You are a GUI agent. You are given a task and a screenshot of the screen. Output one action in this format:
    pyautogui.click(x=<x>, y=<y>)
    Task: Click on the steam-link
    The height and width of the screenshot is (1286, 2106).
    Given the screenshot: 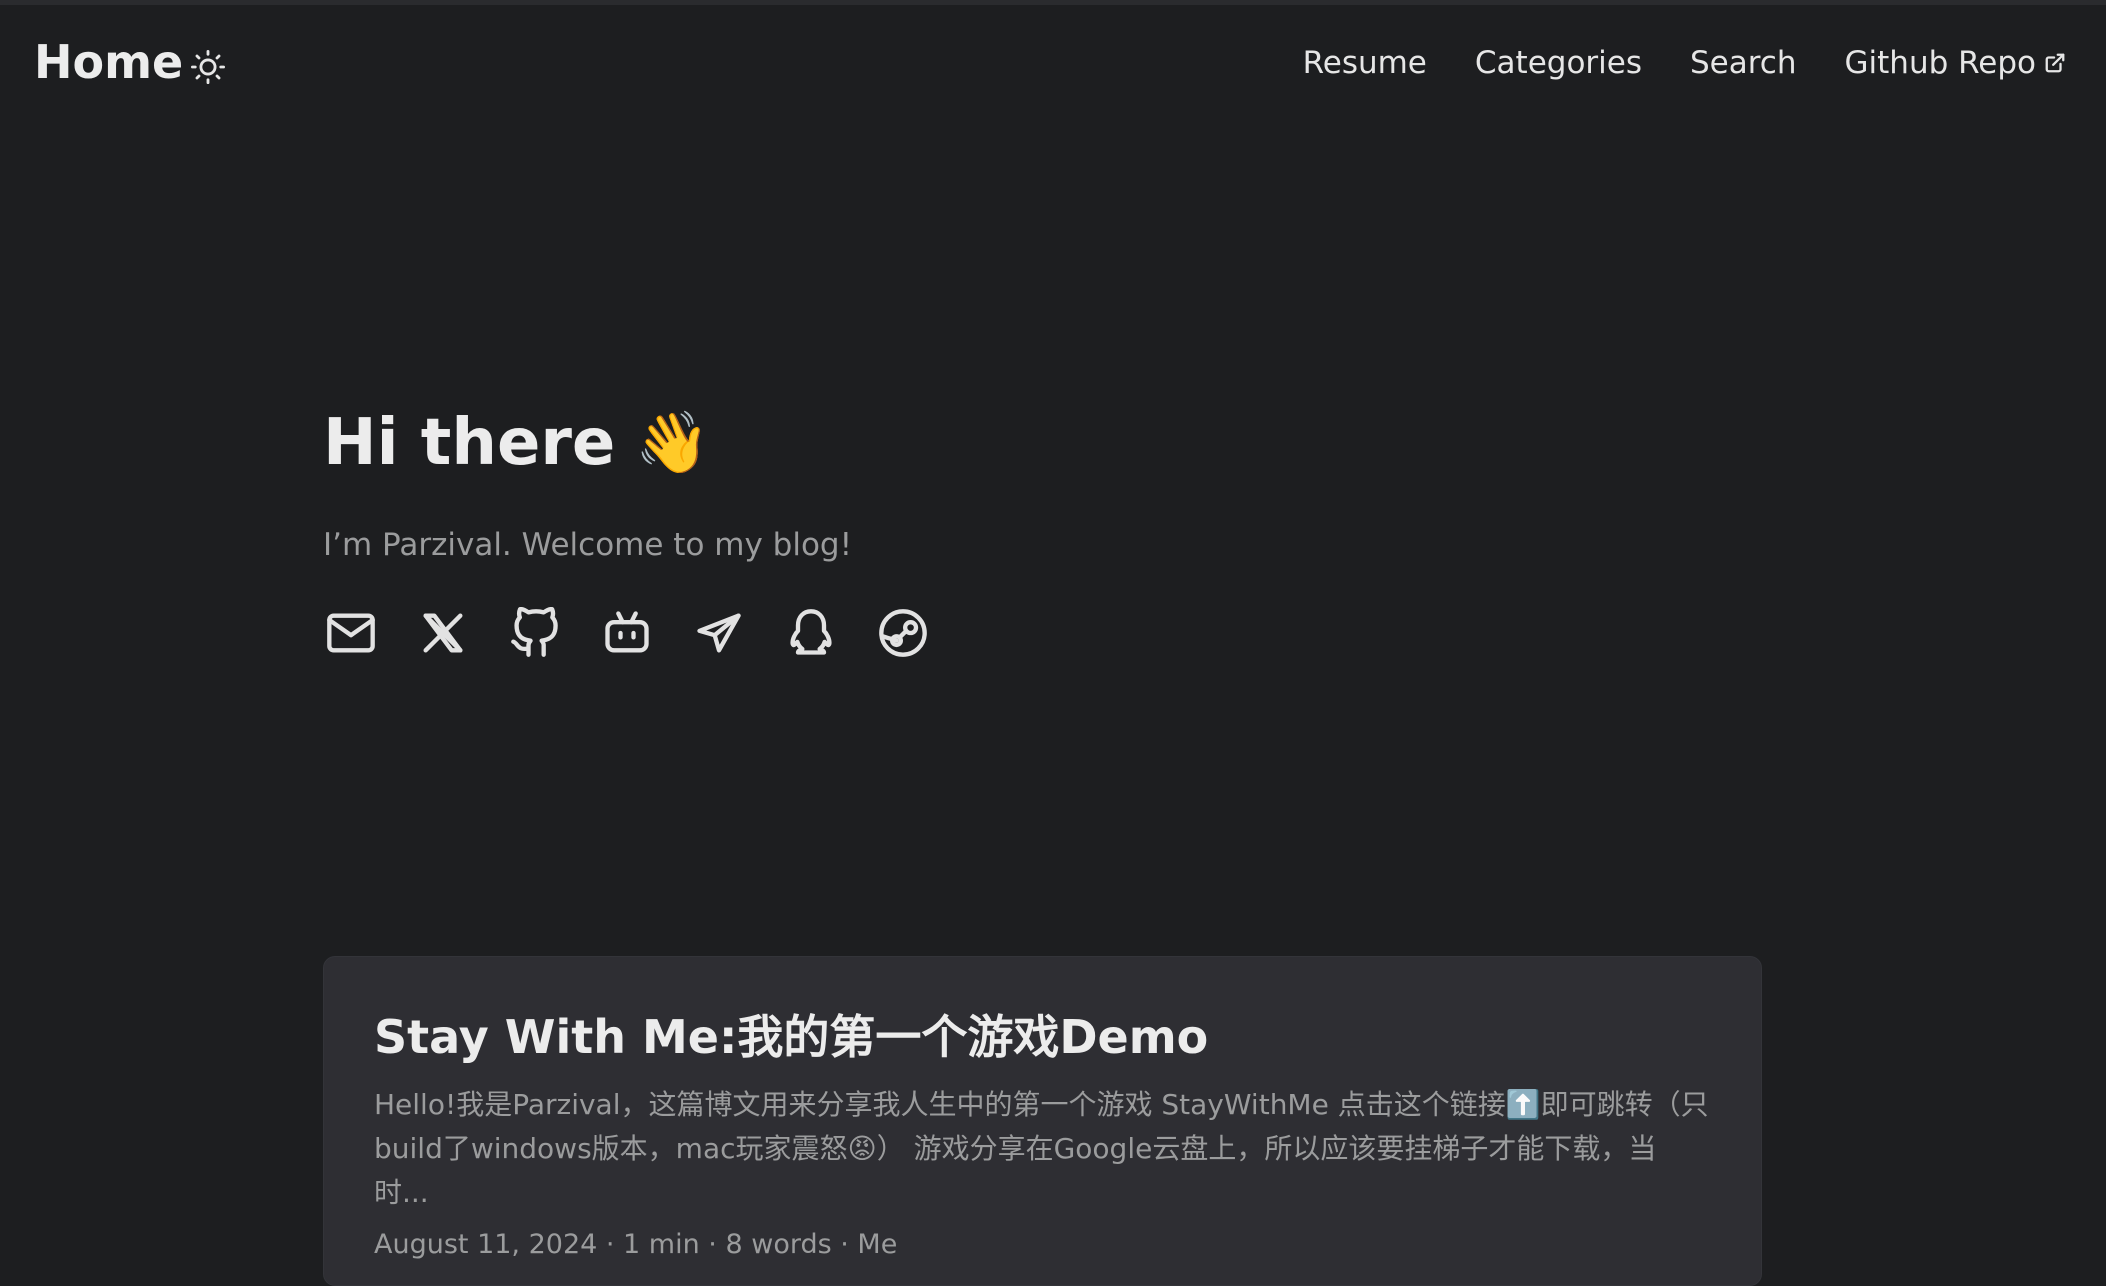 What is the action you would take?
    pyautogui.click(x=903, y=633)
    